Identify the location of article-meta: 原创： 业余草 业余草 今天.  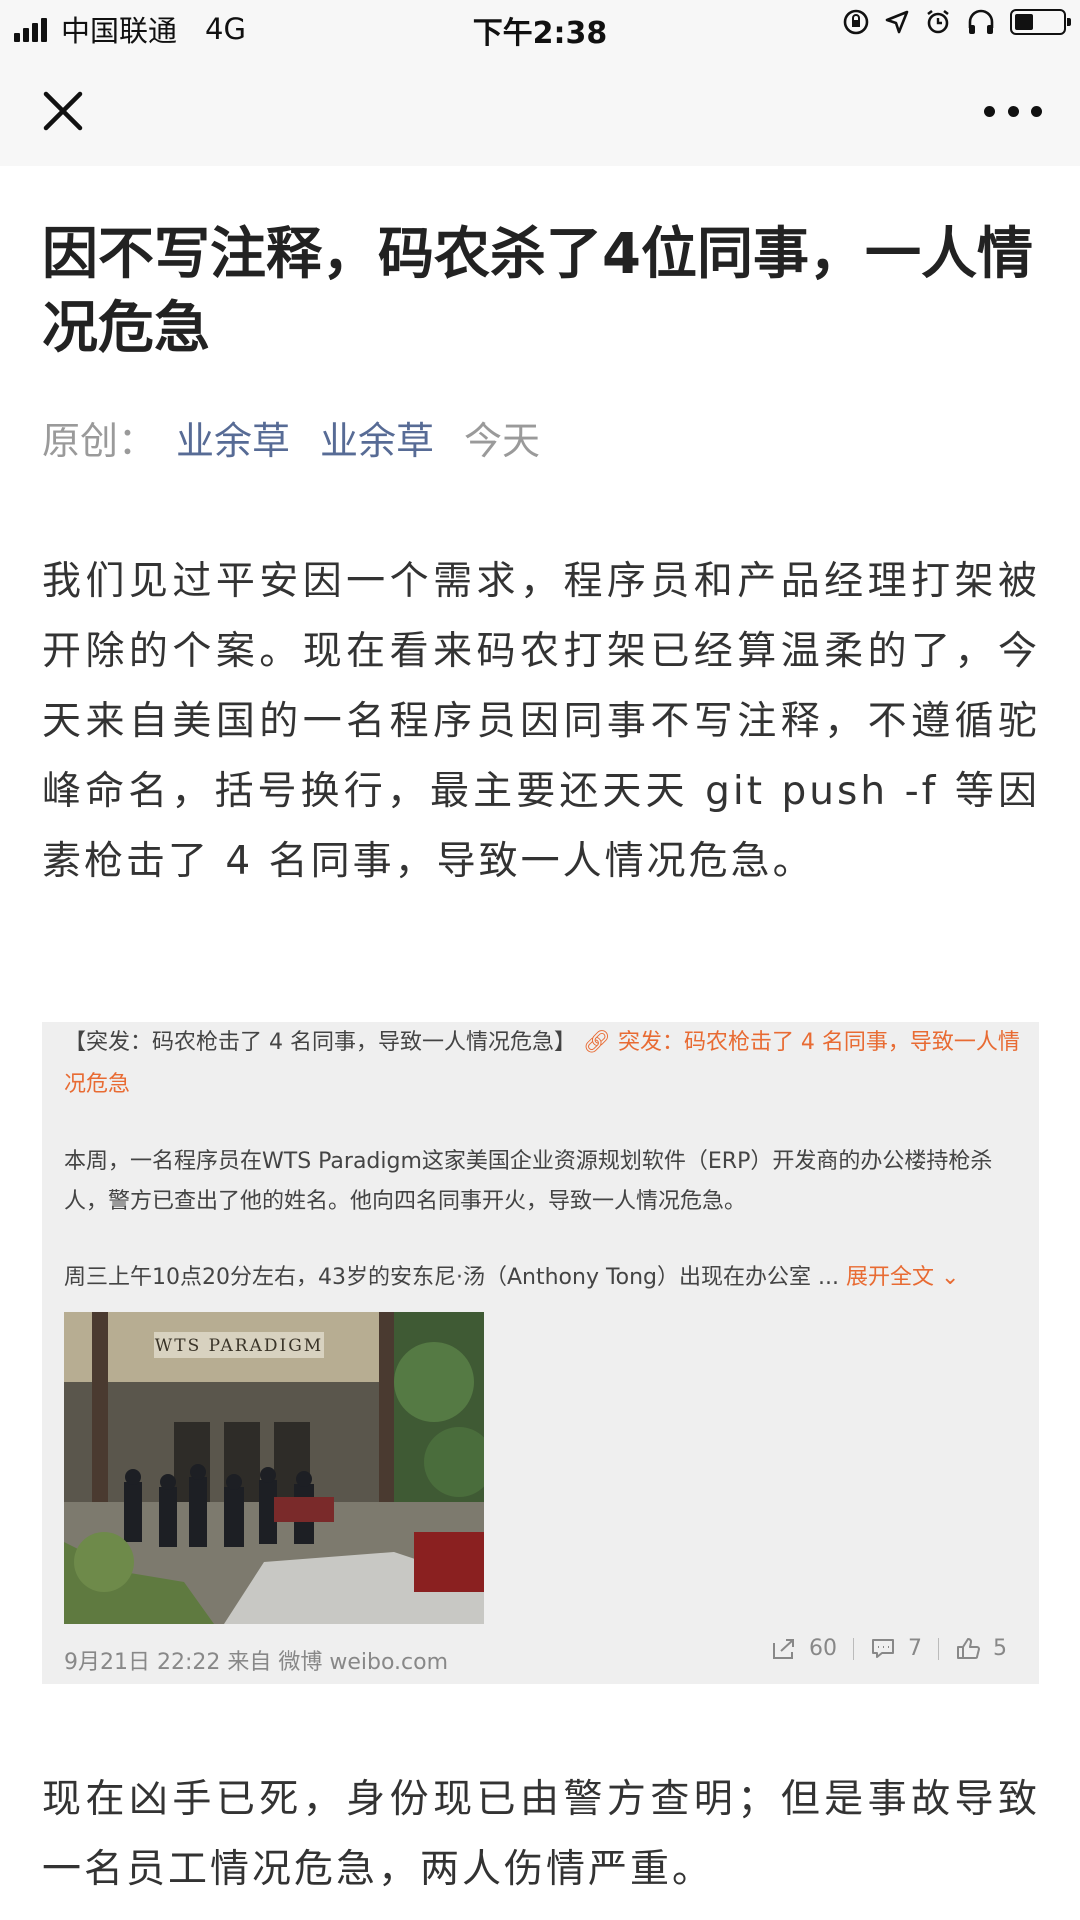
(291, 437).